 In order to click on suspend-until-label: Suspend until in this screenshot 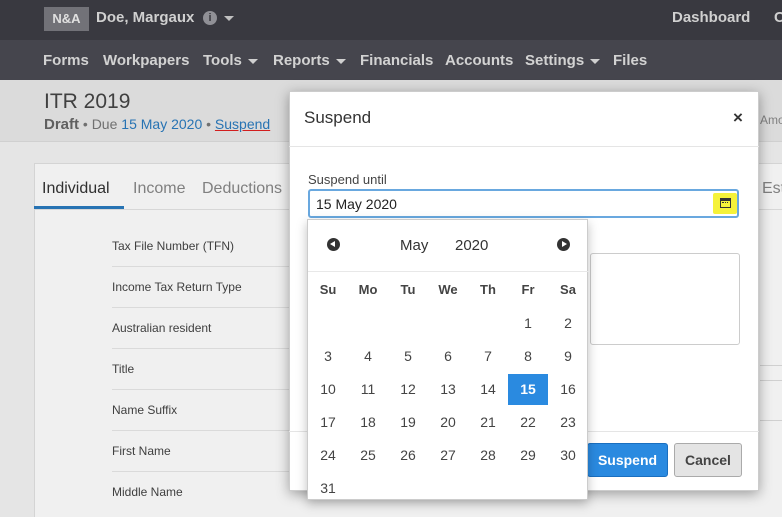, I will do `click(347, 179)`.